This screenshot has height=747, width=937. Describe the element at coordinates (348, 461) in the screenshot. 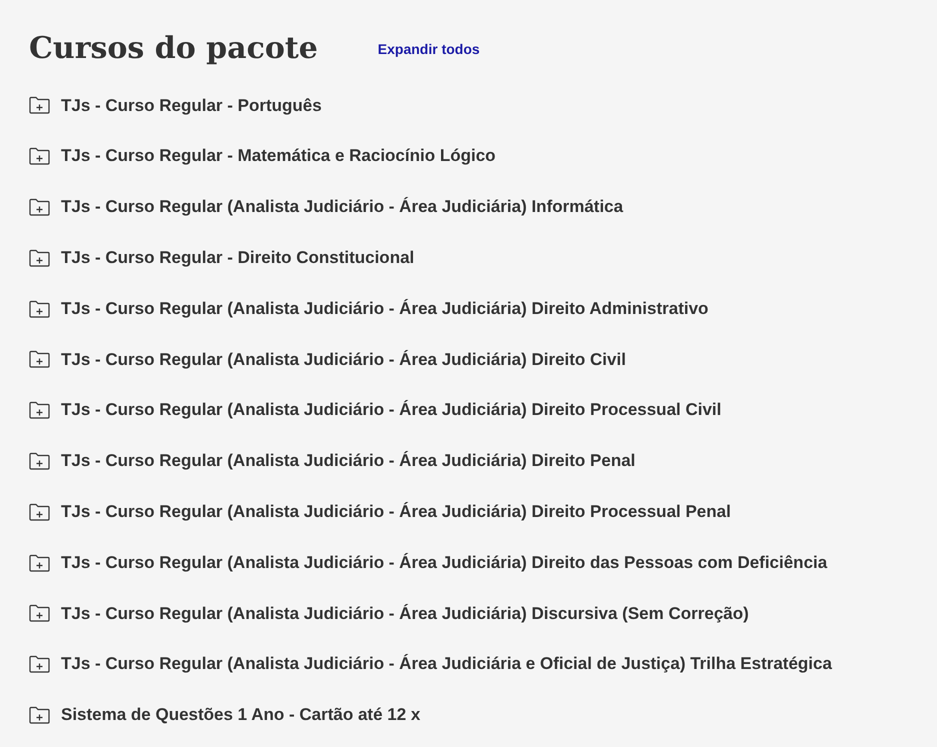

I see `course-title: TJs - Curso Regular (Analista Judiciário - Área Judiciária) Direito Penal` at that location.